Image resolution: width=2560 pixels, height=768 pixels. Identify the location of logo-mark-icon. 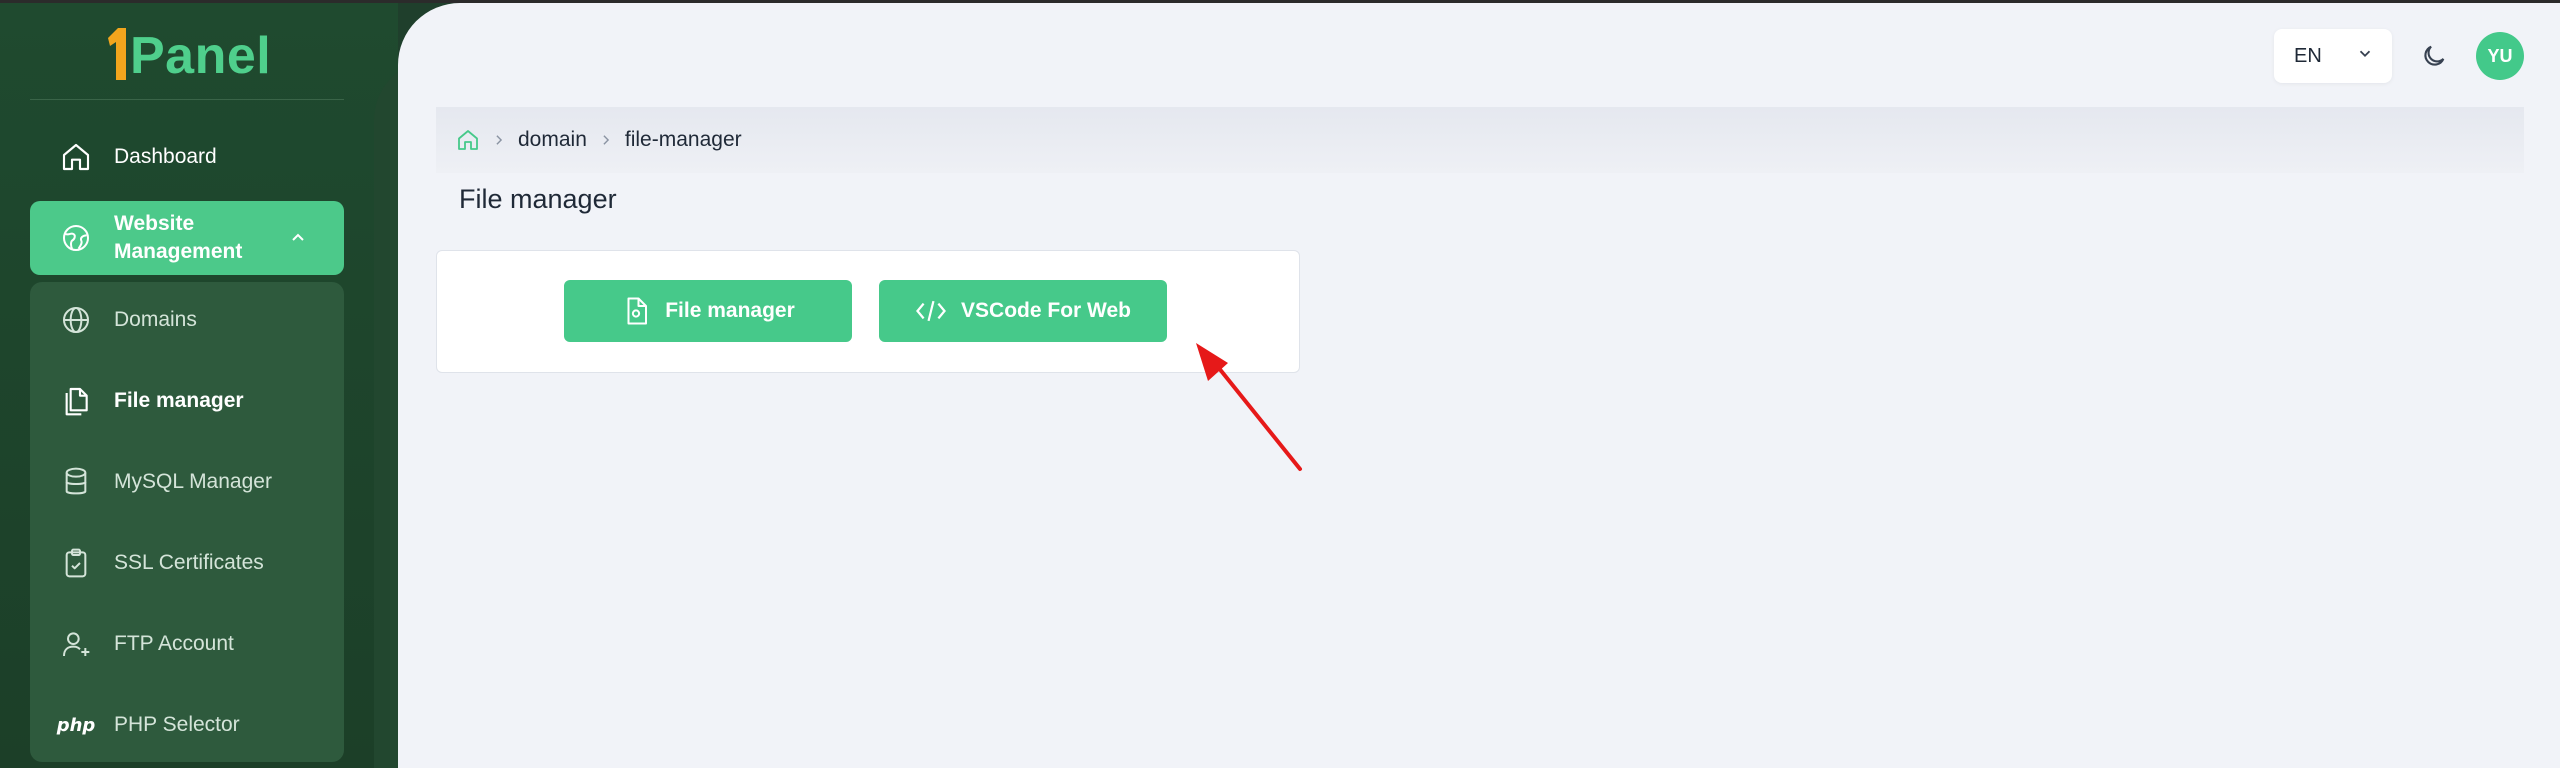
(117, 54).